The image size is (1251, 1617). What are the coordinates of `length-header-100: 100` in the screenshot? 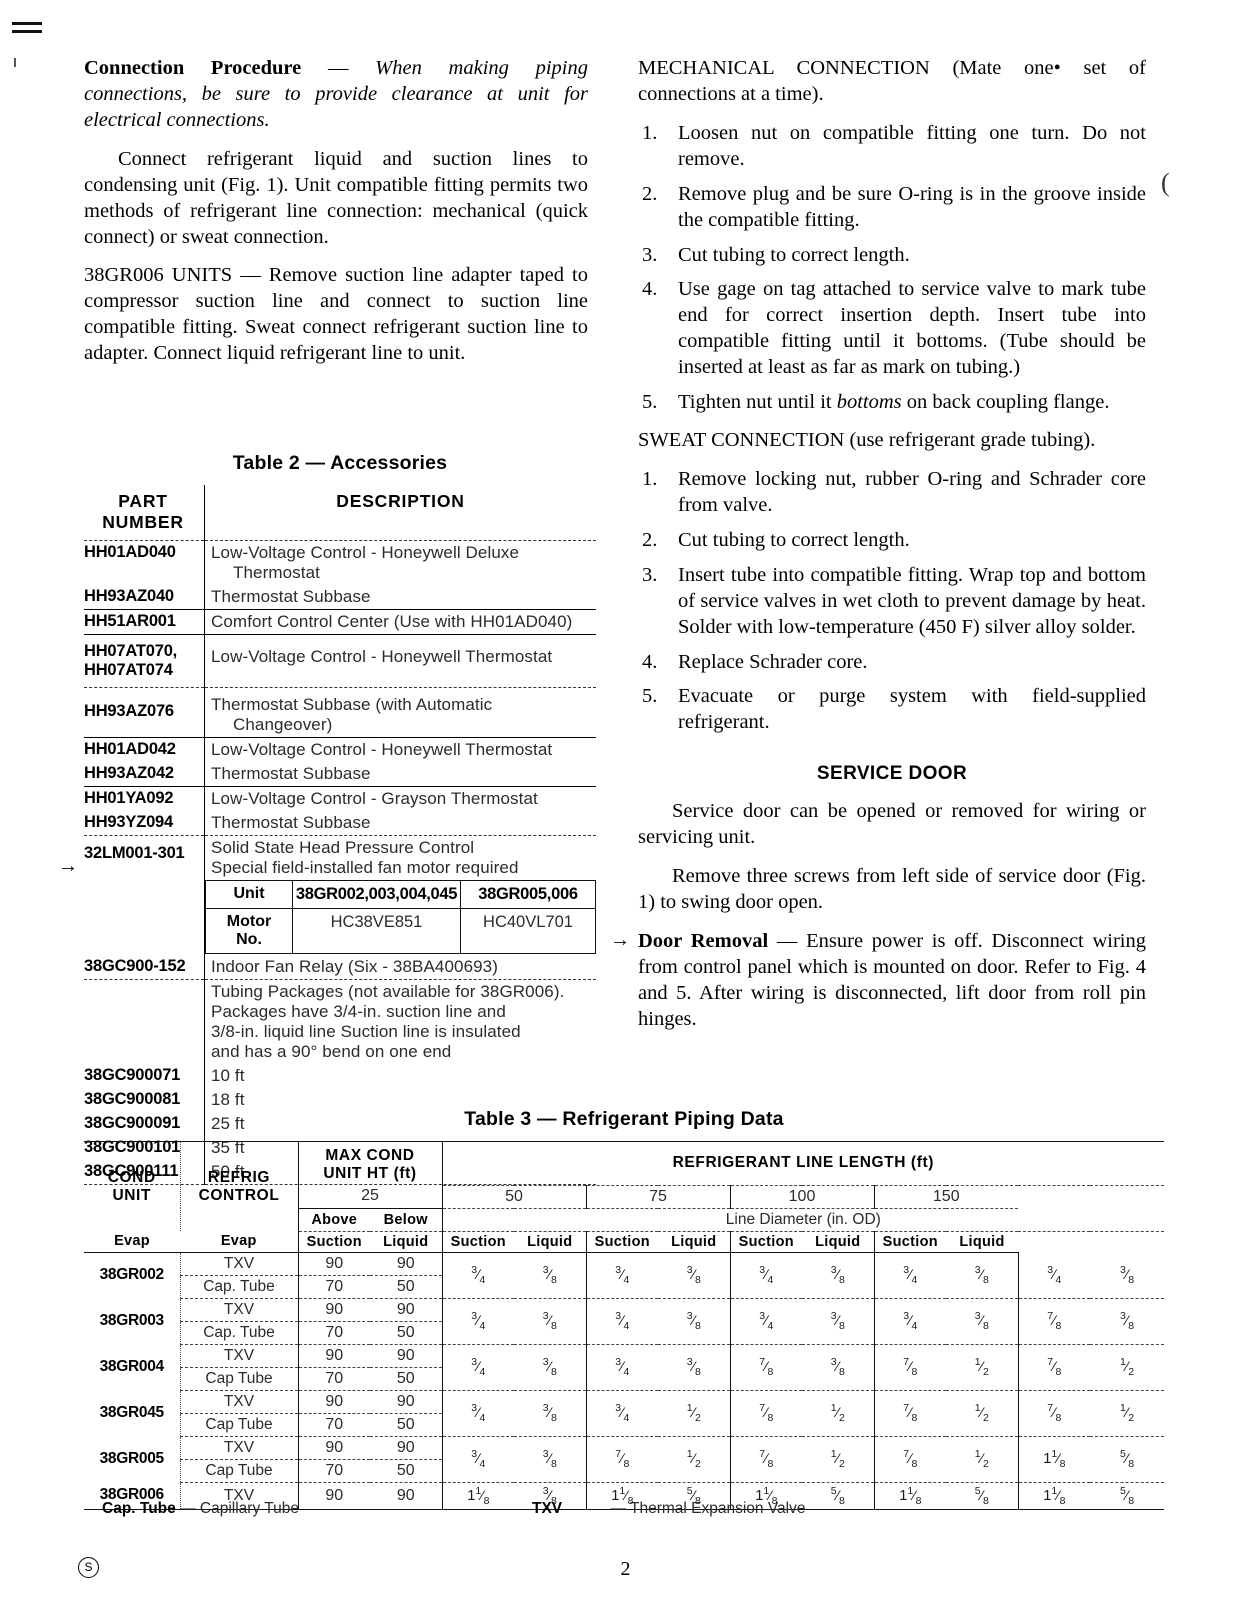 It's located at (802, 1197).